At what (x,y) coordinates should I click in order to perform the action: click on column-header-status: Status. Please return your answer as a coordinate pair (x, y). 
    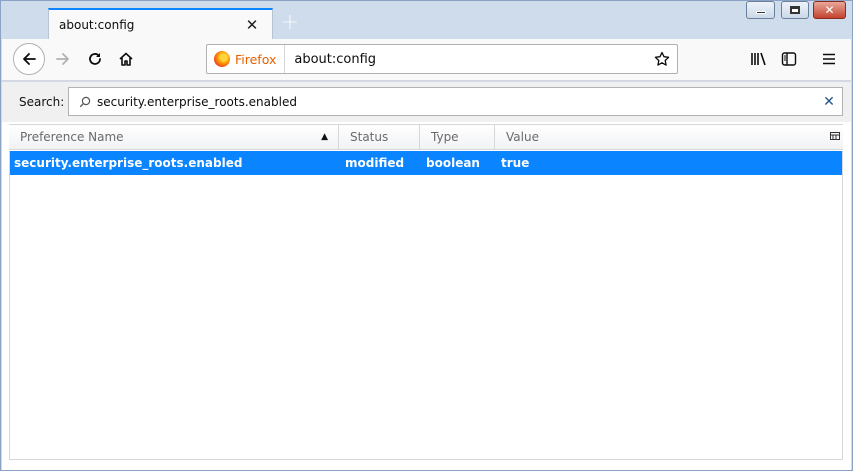
    Looking at the image, I should click on (379, 137).